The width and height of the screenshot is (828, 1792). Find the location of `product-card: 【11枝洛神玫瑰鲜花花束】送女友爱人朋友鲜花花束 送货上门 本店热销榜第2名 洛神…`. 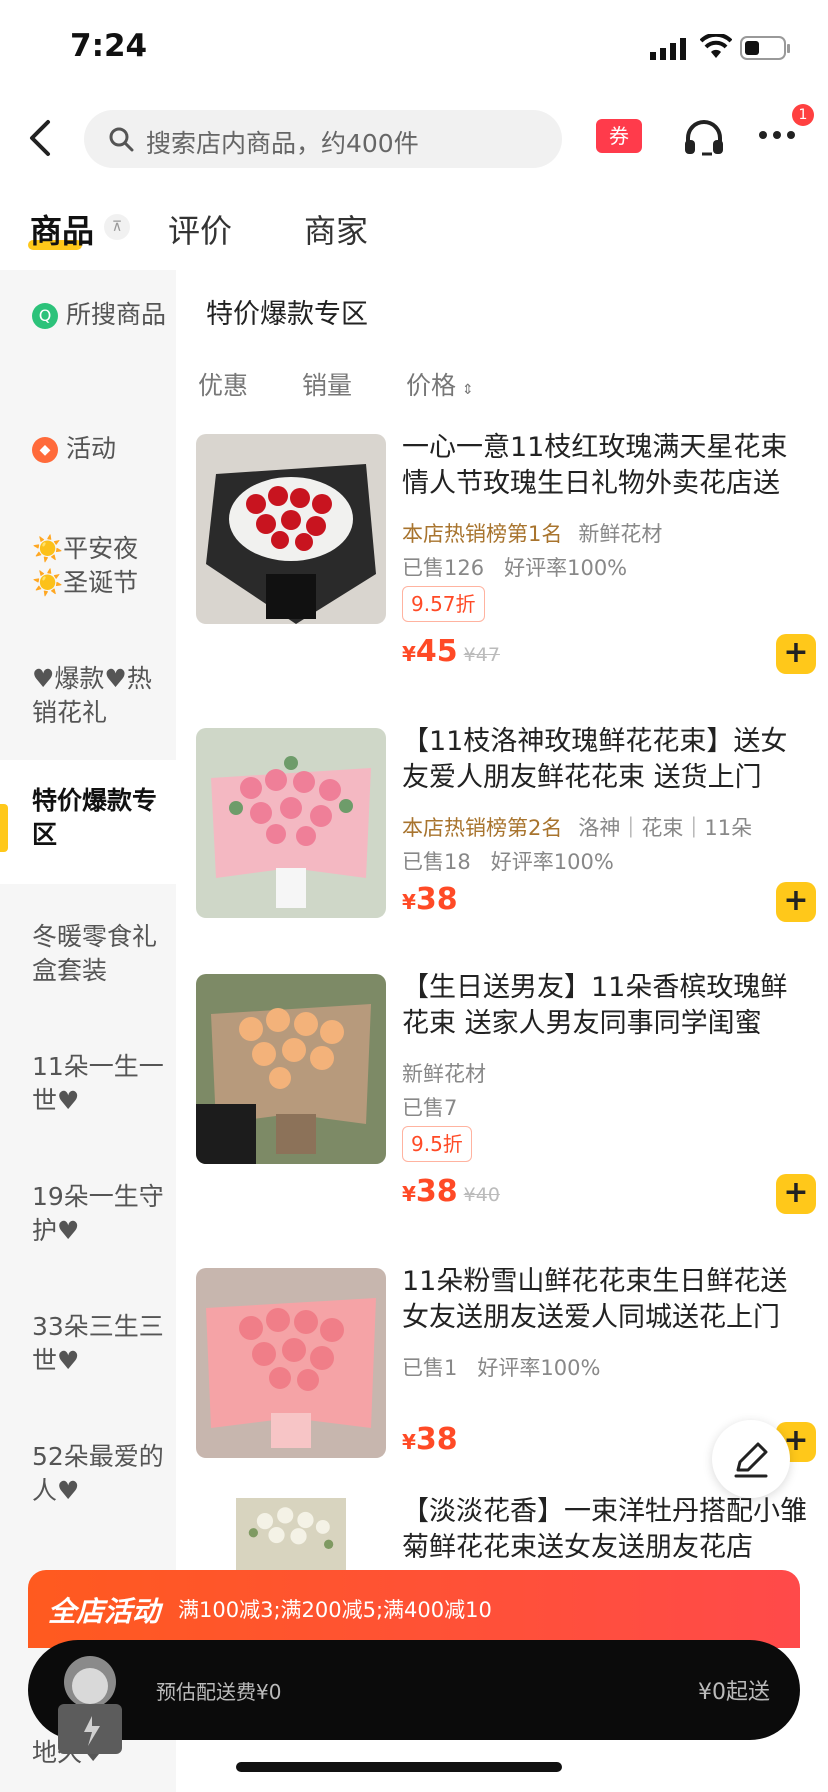

product-card: 【11枝洛神玫瑰鲜花花束】送女友爱人朋友鲜花花束 送货上门 本店热销榜第2名 洛神… is located at coordinates (506, 827).